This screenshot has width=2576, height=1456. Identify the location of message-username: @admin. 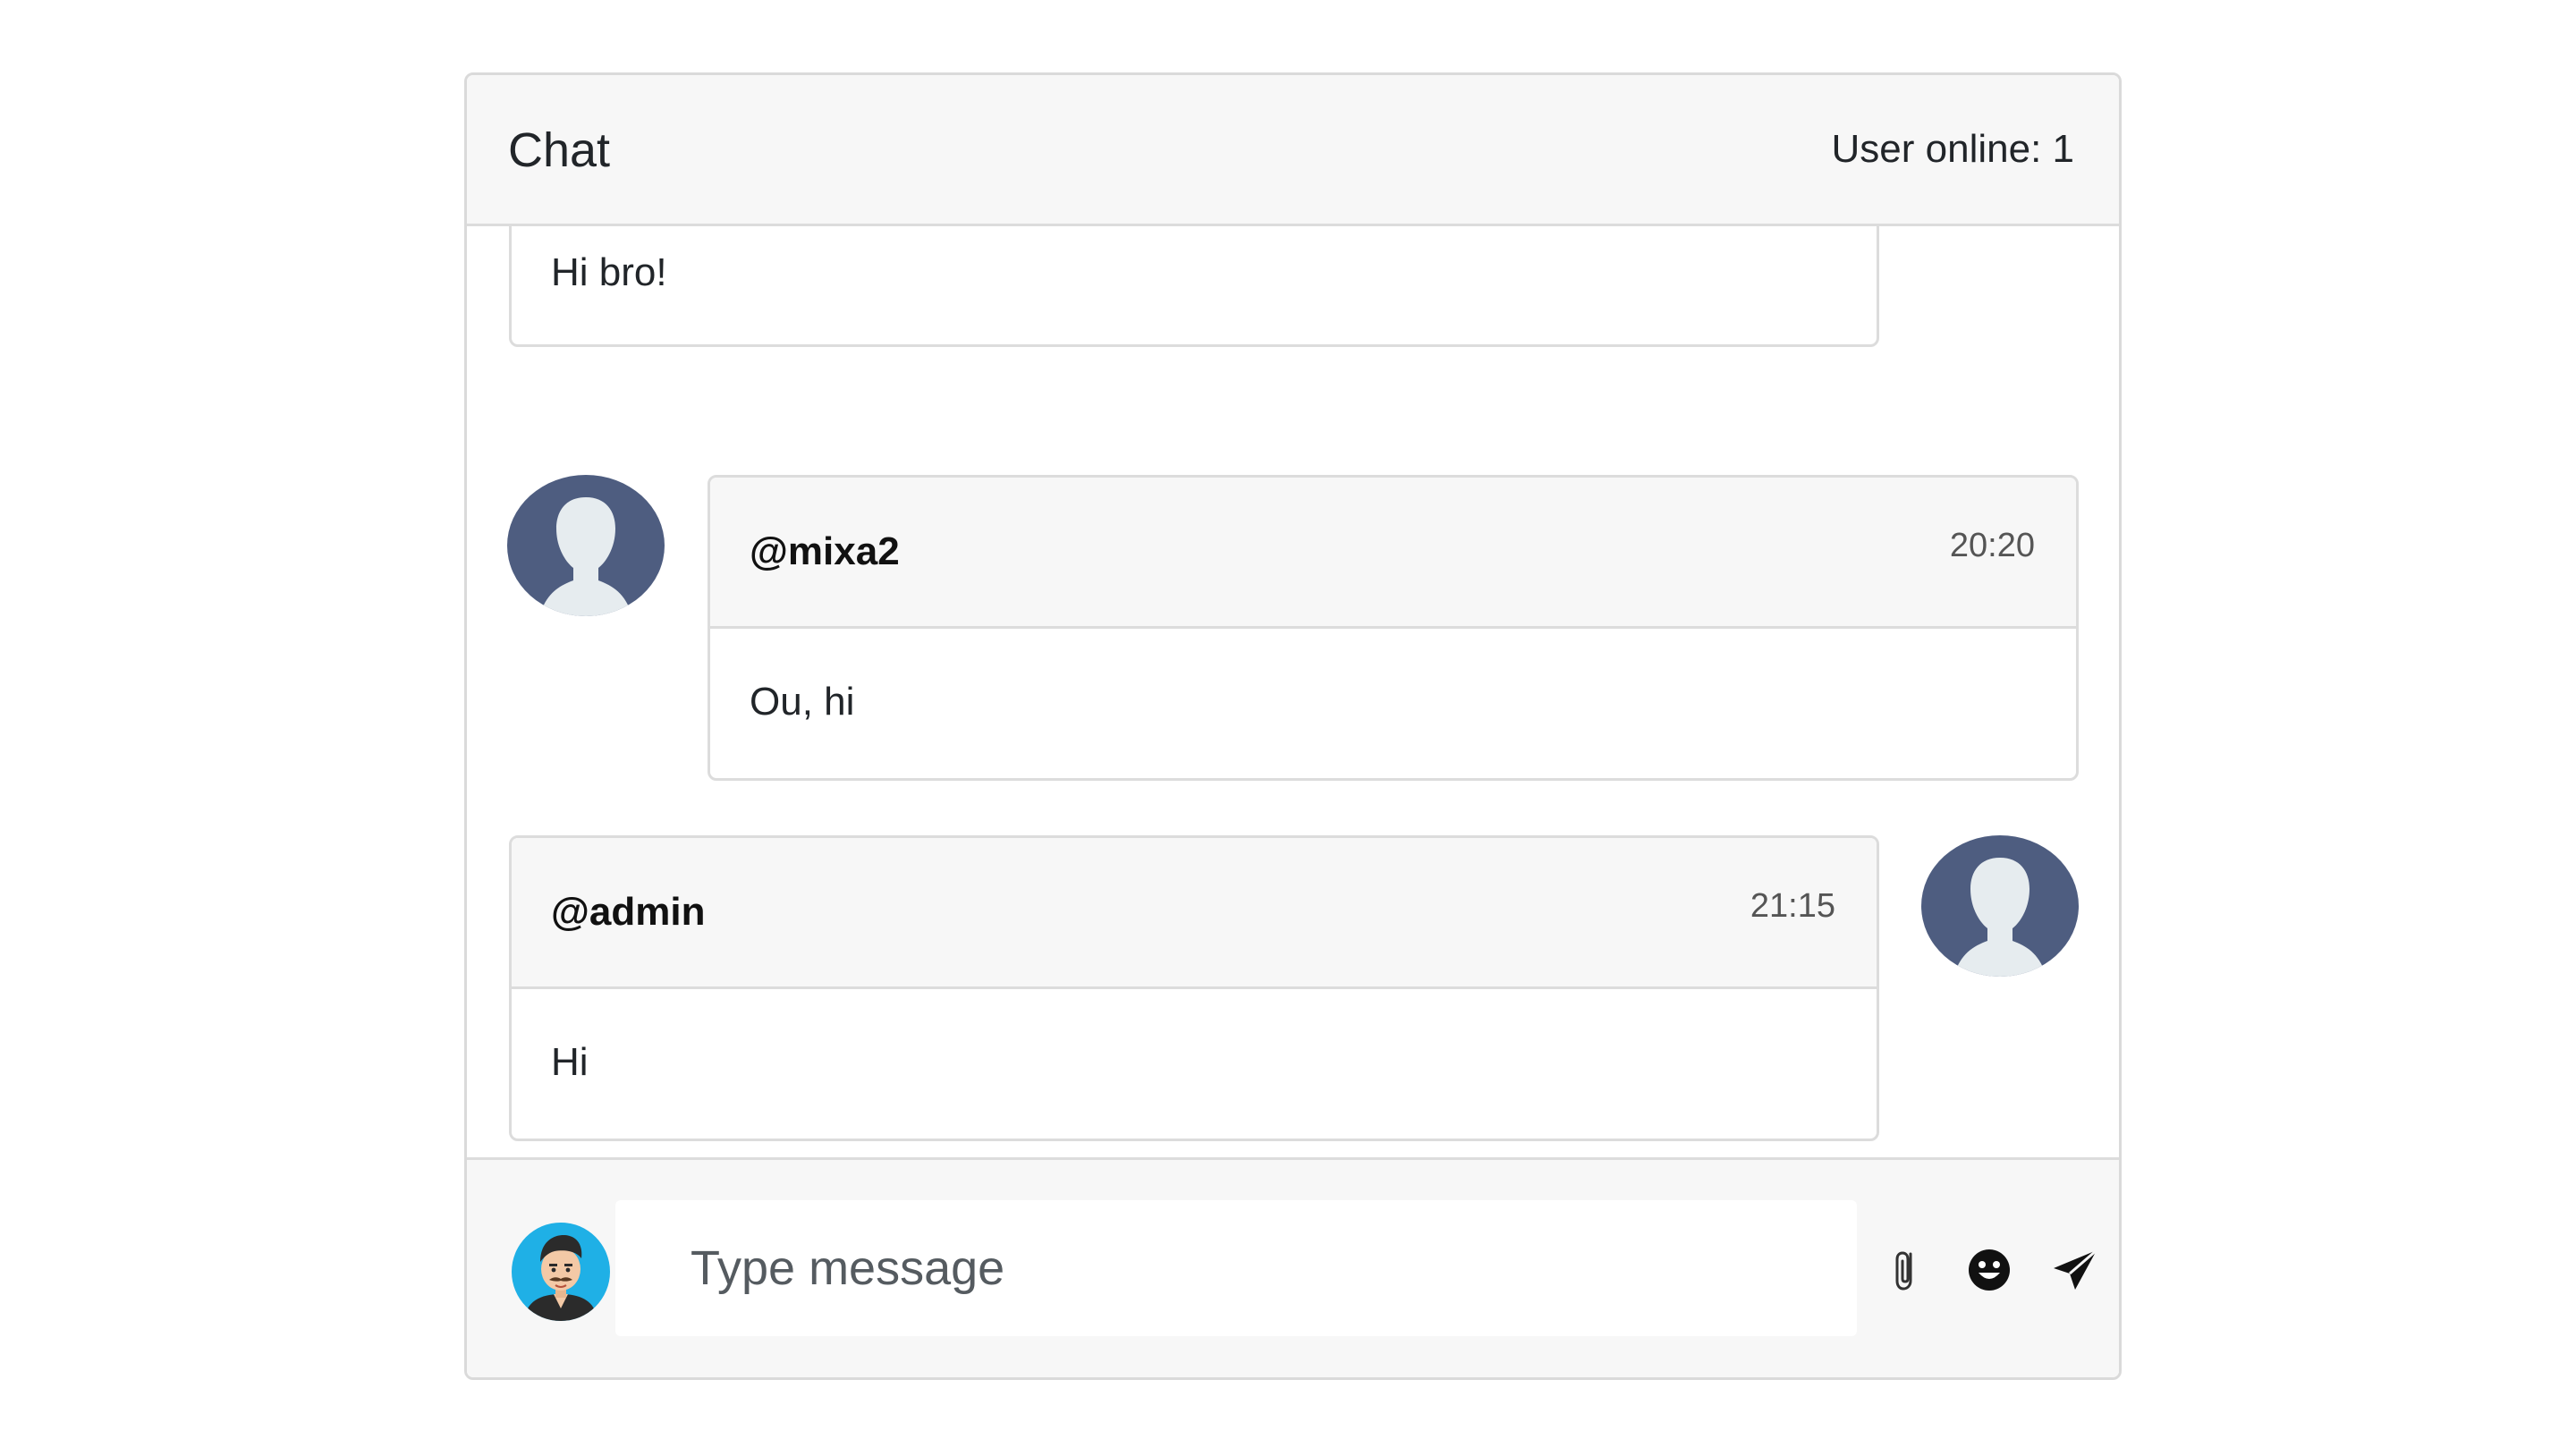
(628, 912).